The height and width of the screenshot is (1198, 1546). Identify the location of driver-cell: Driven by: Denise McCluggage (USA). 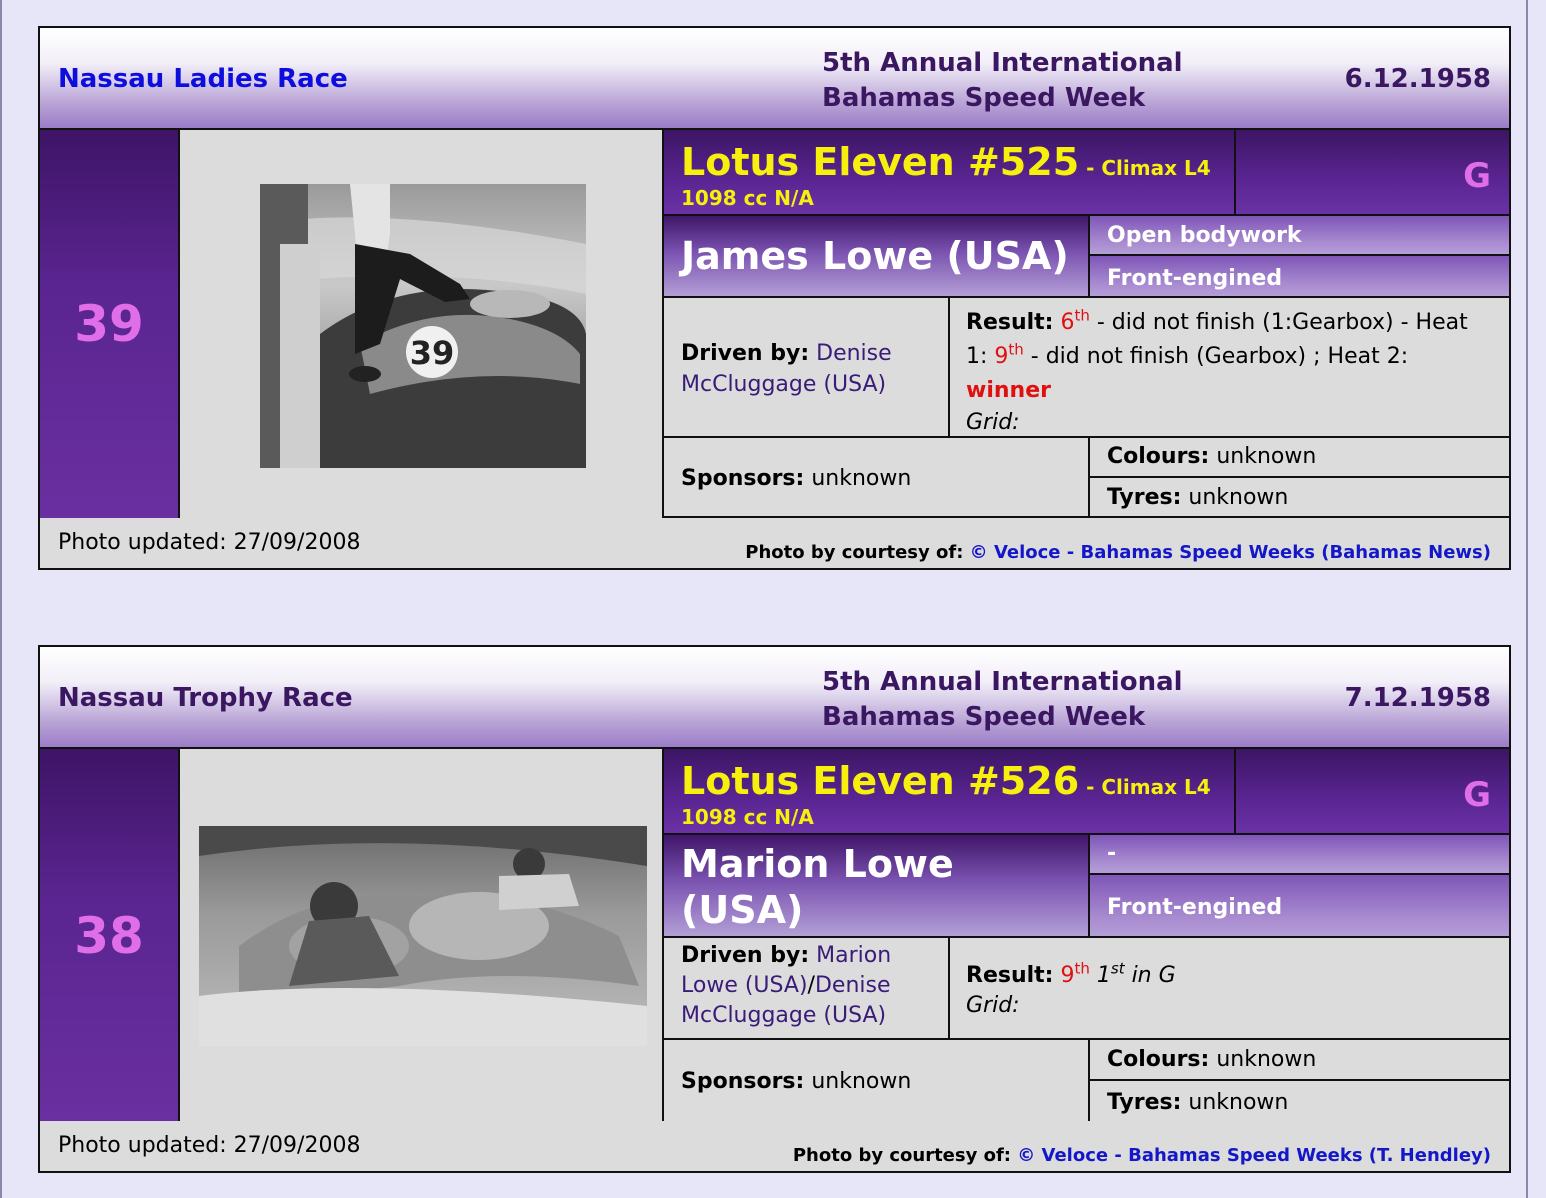
(807, 368).